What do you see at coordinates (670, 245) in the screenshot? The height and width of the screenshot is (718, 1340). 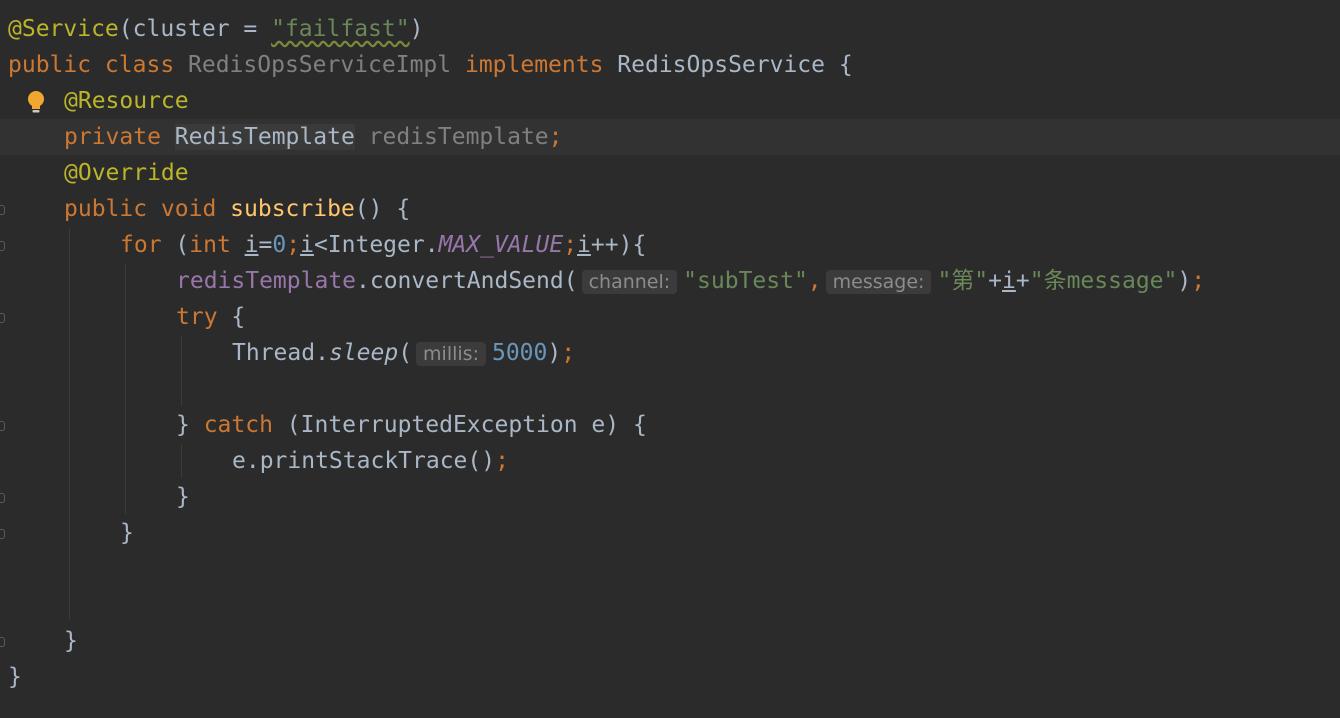 I see `code-line-7: for (int i=0;i<Integer.MAX_VALUE;i++){` at bounding box center [670, 245].